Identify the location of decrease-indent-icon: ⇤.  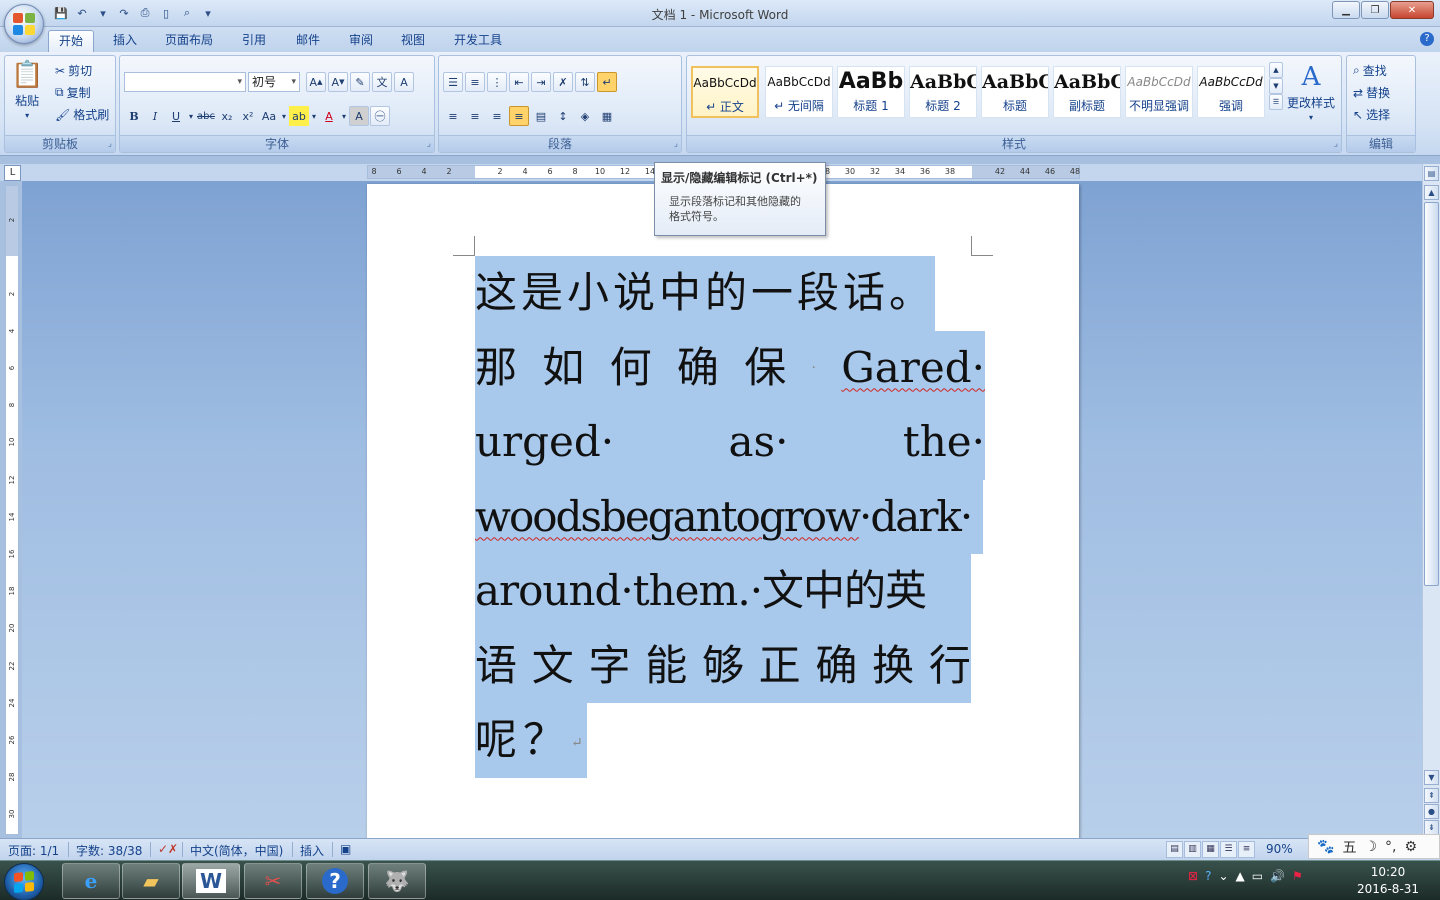
(519, 82).